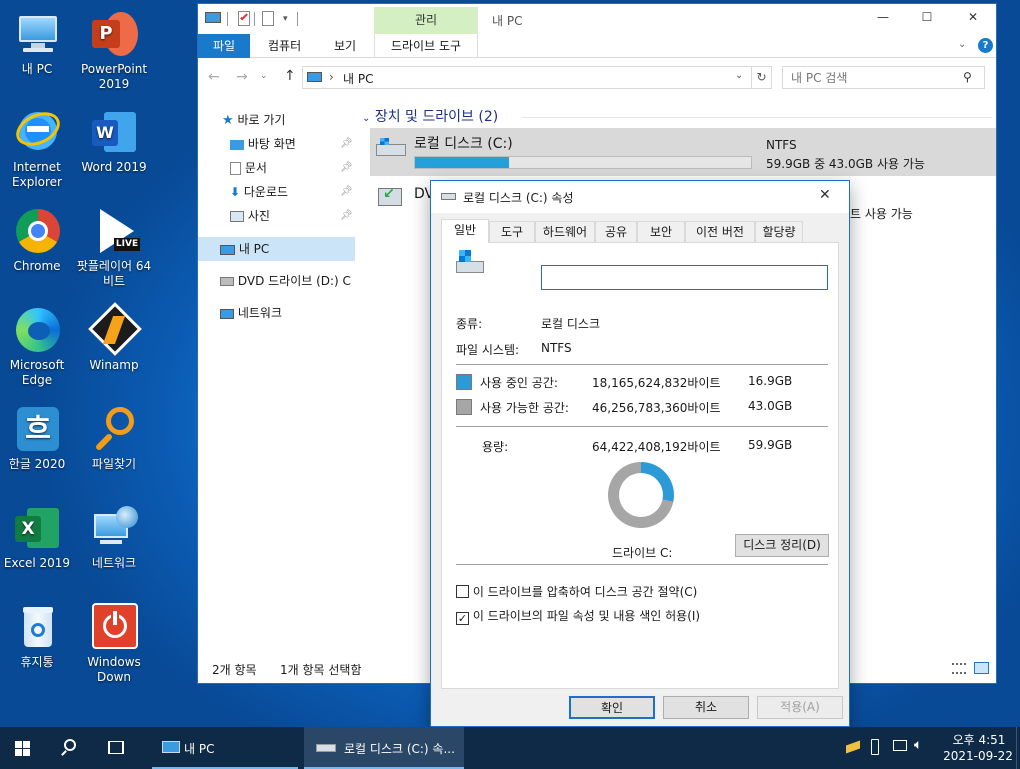  Describe the element at coordinates (576, 591) in the screenshot. I see `compress-option: 이 드라이브를 압축하여 디스크 공간 절약(C)` at that location.